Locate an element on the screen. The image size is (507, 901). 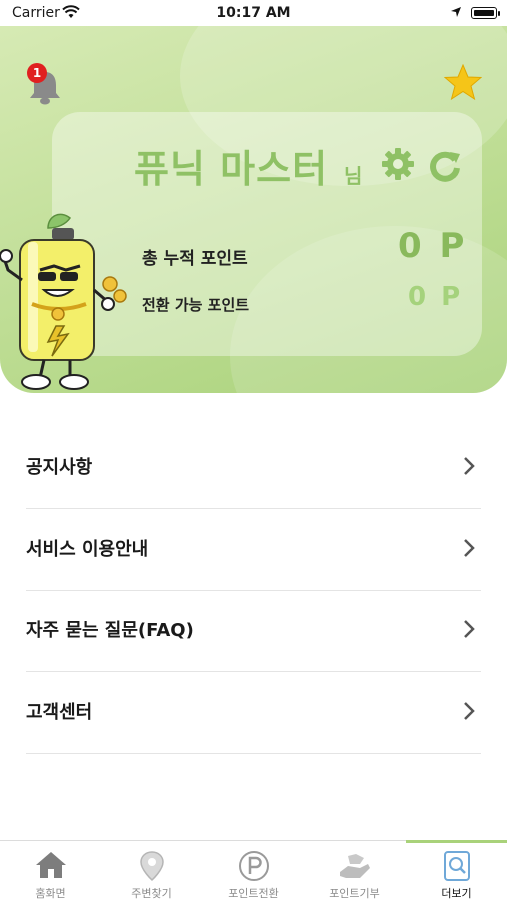
divider is located at coordinates (253, 753).